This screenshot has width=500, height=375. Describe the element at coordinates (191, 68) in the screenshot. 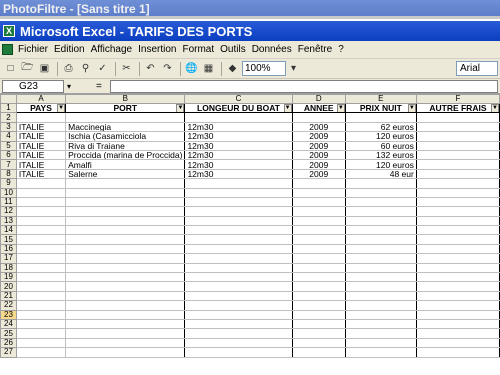

I see `hyperlink-icon: 🌐` at that location.